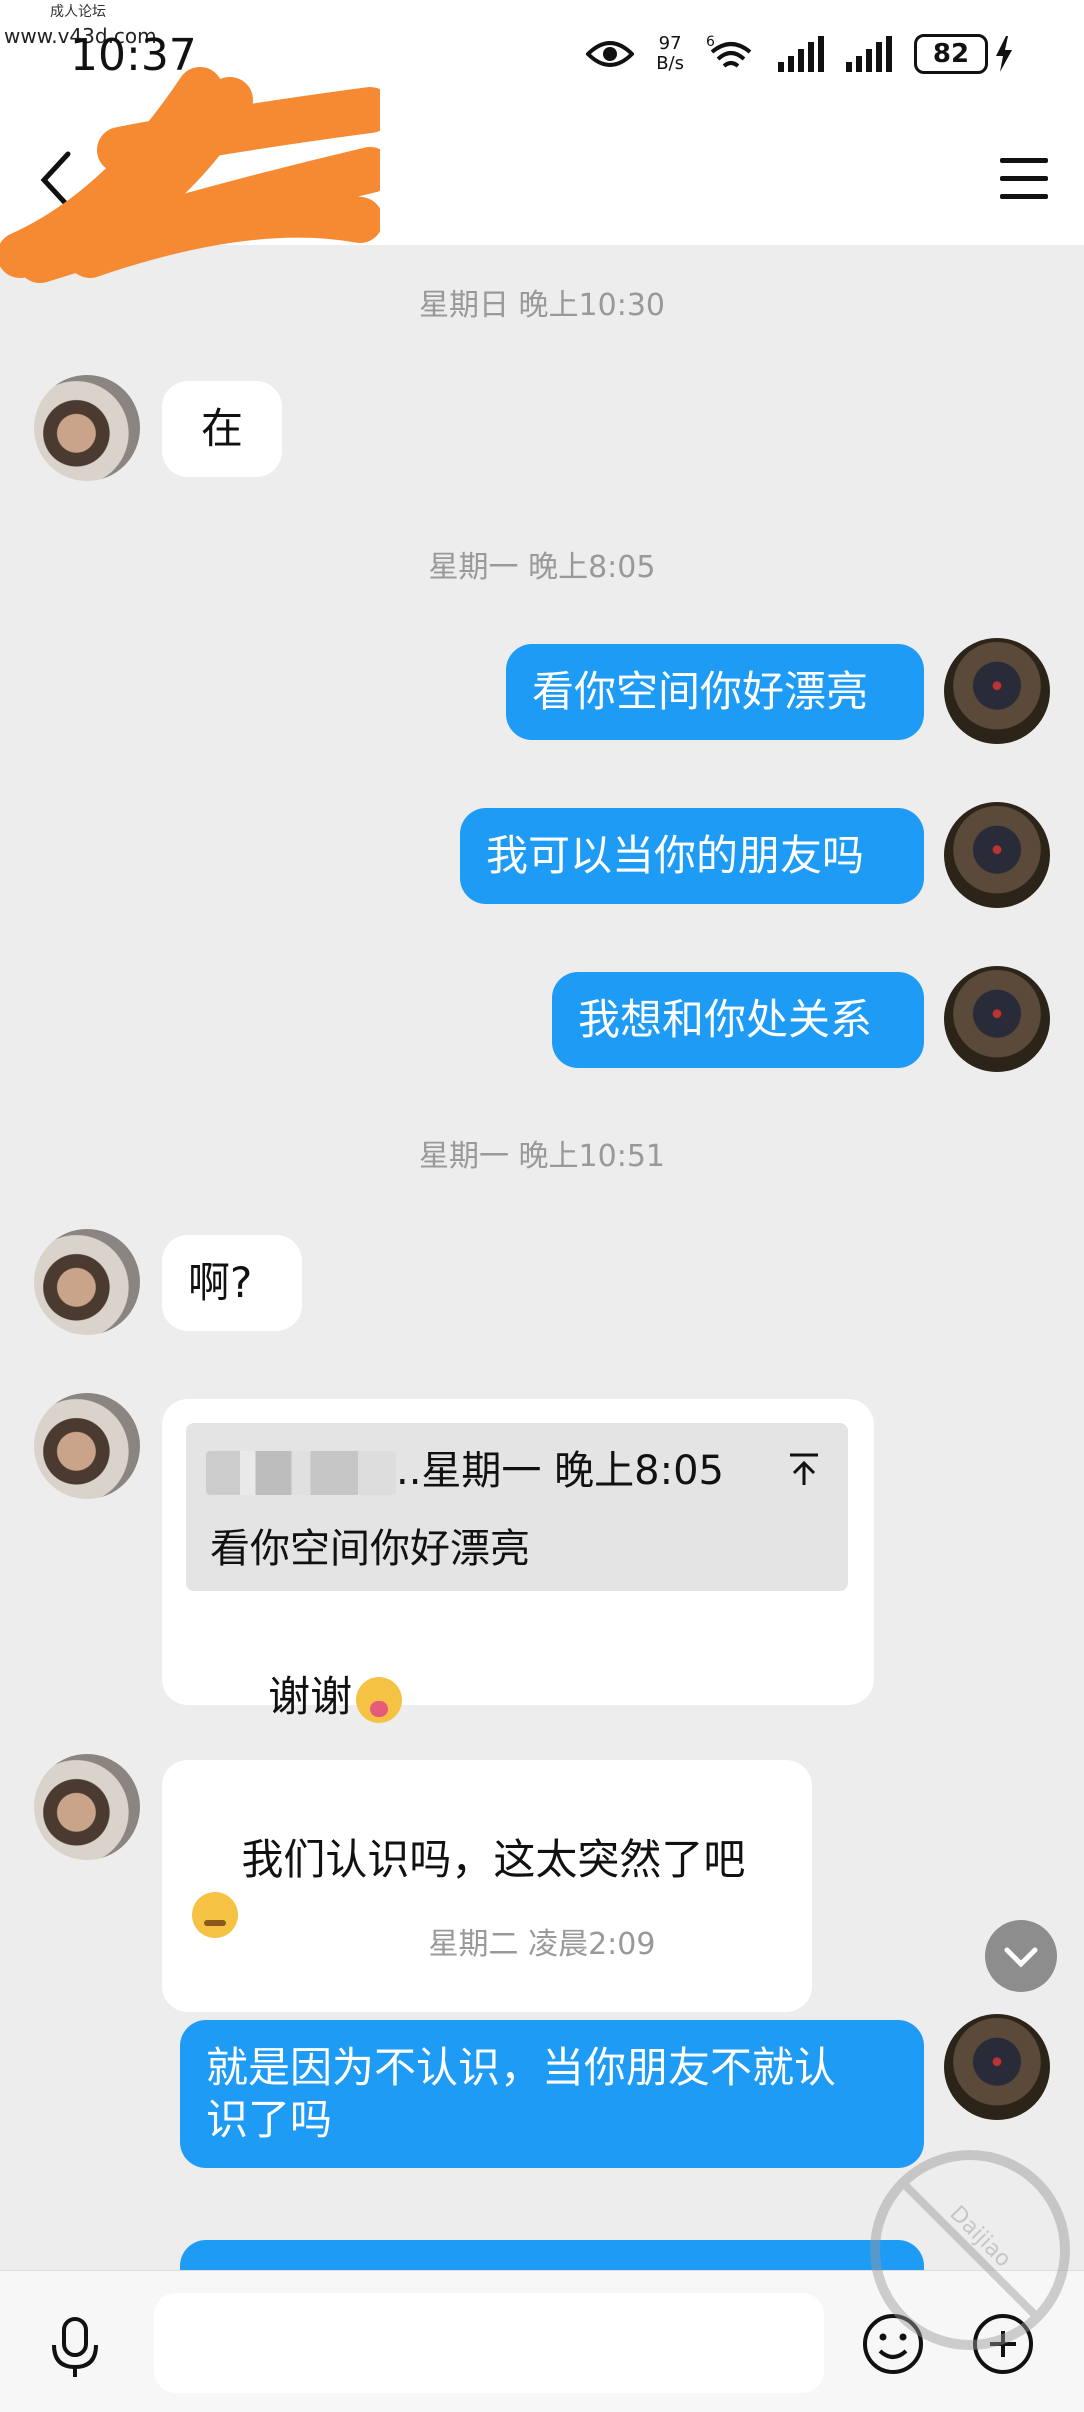 Image resolution: width=1084 pixels, height=2412 pixels. What do you see at coordinates (869, 54) in the screenshot?
I see `signal-icon-sim2` at bounding box center [869, 54].